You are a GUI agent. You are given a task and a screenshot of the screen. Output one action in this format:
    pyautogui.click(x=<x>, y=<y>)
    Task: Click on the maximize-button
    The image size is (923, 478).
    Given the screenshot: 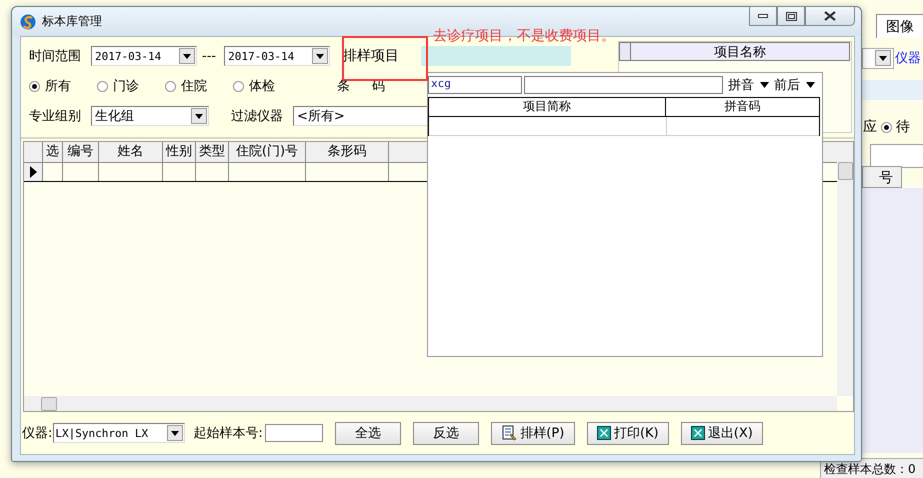 What is the action you would take?
    pyautogui.click(x=791, y=16)
    